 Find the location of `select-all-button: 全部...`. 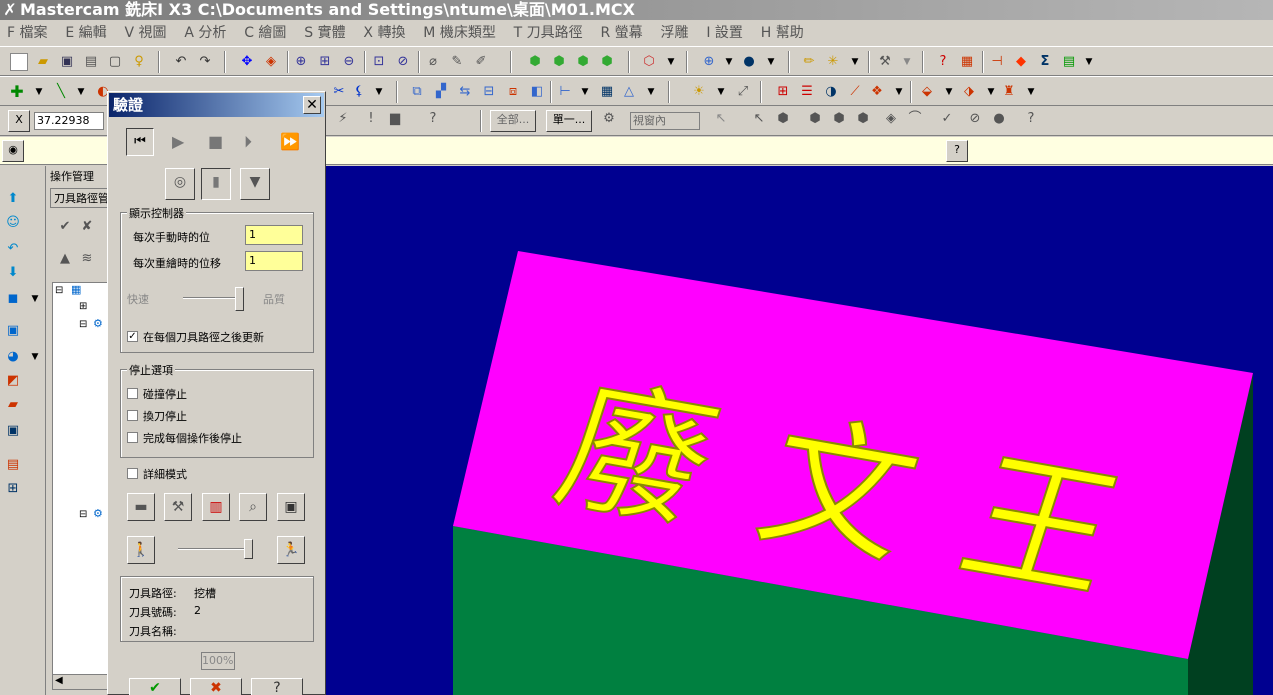

select-all-button: 全部... is located at coordinates (513, 121).